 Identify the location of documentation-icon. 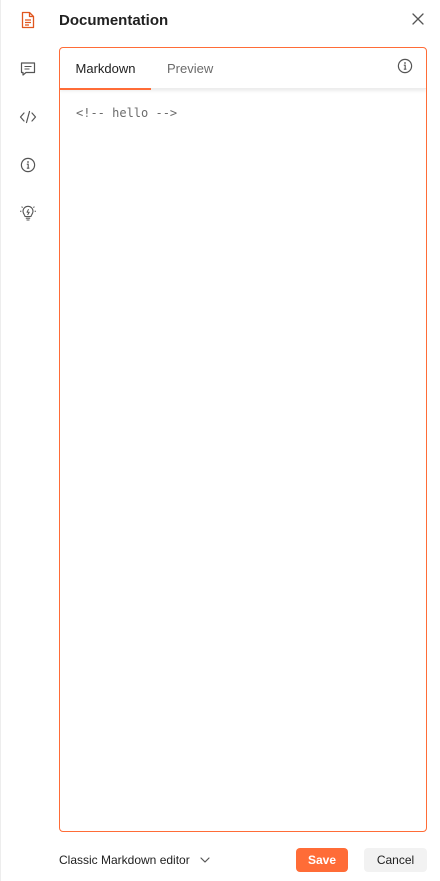
(28, 20).